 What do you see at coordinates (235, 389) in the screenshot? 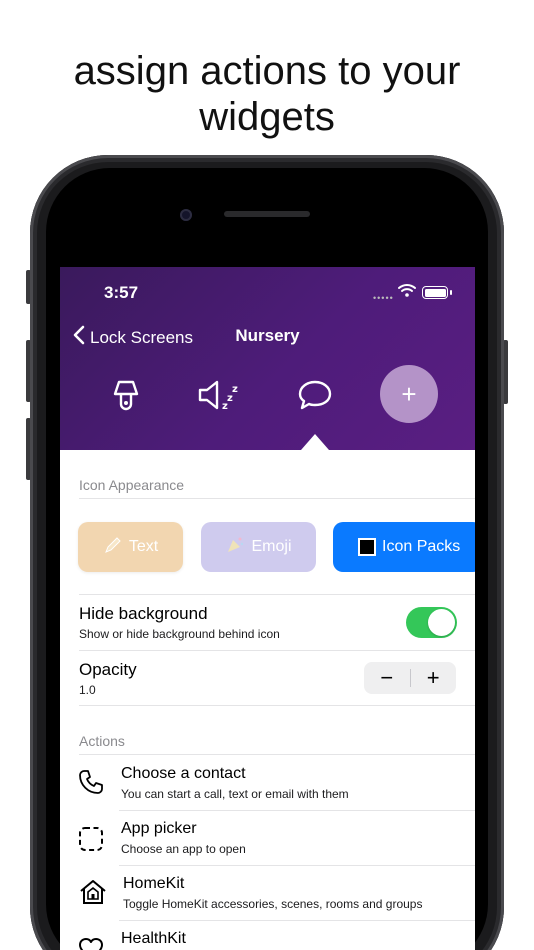
I see `svg-text: z` at bounding box center [235, 389].